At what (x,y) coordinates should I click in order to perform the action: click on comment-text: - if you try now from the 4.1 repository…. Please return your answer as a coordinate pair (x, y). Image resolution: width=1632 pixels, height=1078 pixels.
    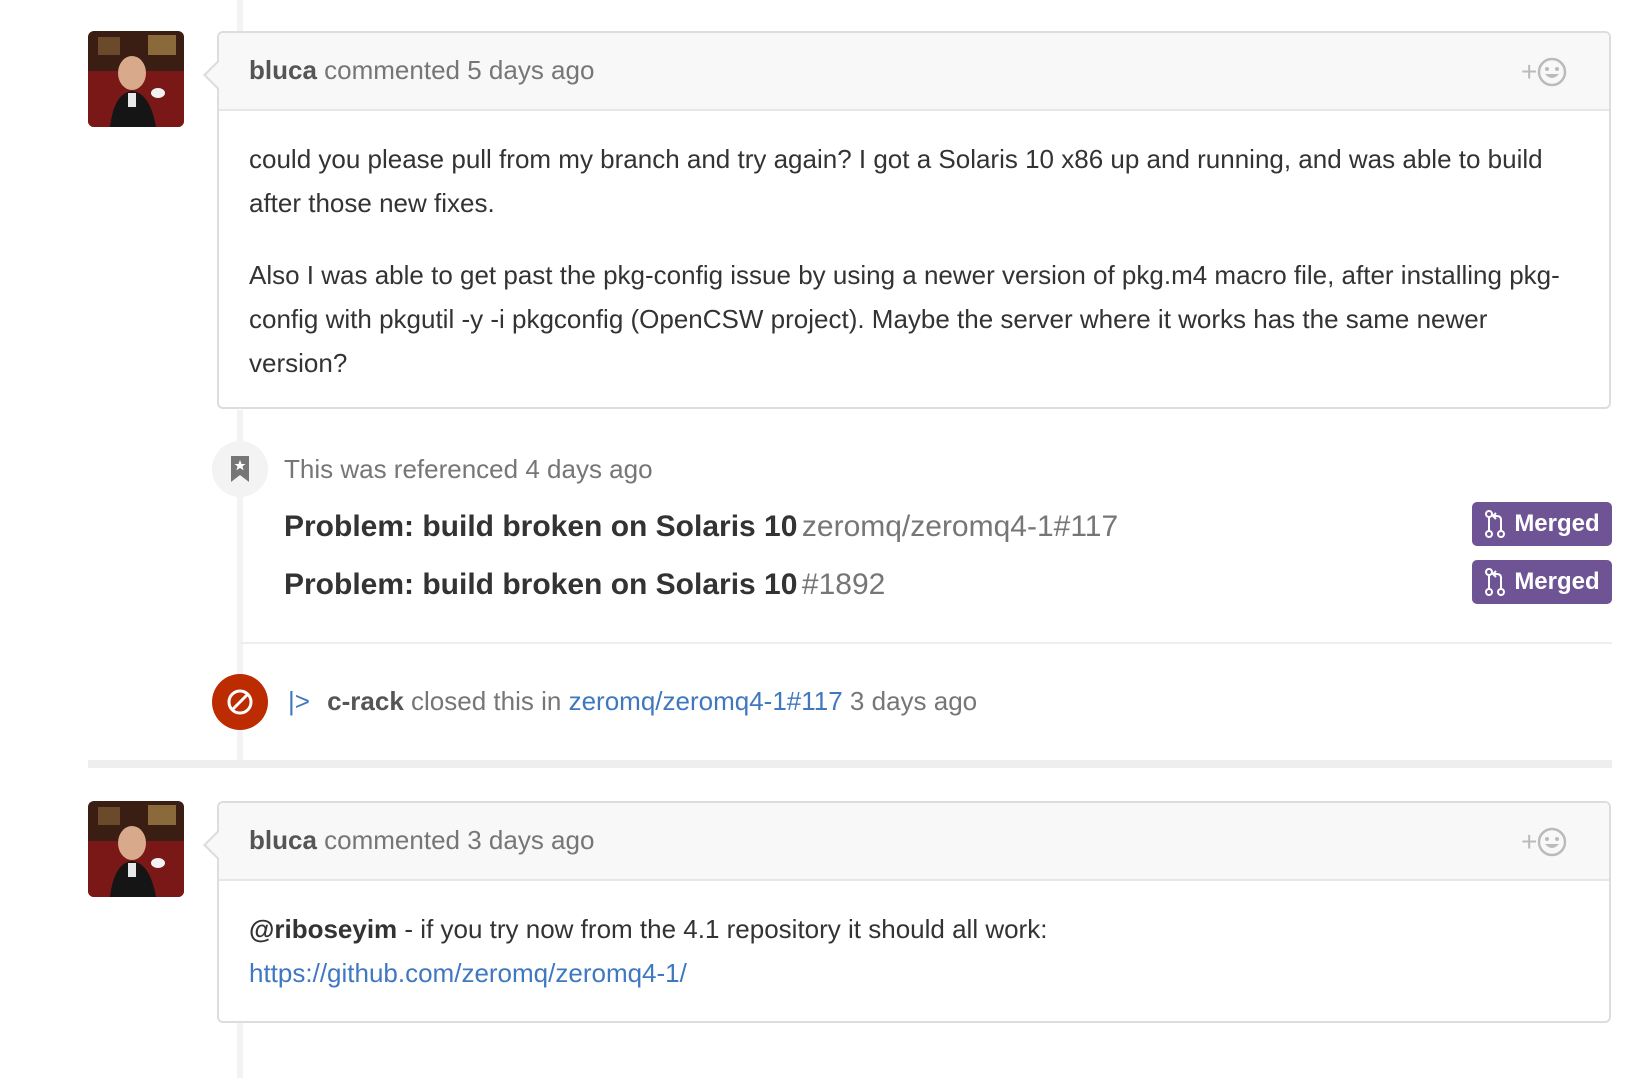
    Looking at the image, I should click on (722, 929).